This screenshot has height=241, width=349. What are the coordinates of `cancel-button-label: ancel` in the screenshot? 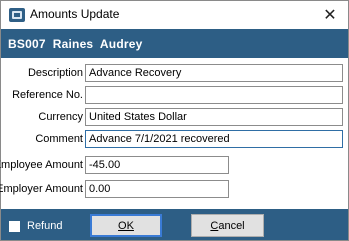 It's located at (231, 225).